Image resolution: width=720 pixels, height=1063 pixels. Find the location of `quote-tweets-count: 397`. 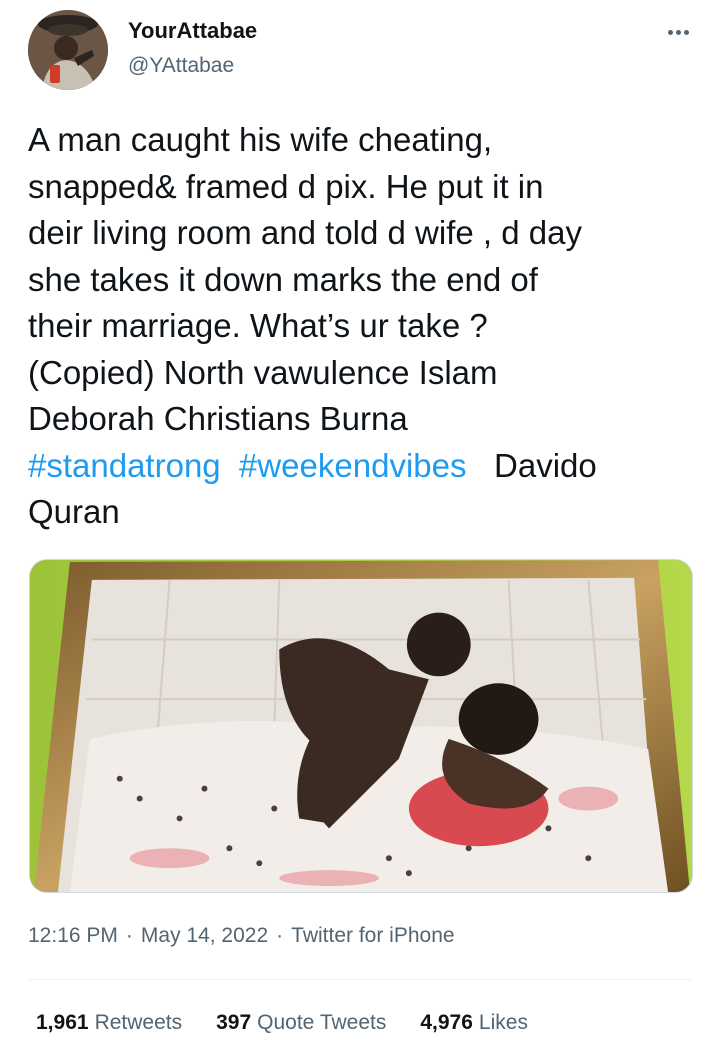

quote-tweets-count: 397 is located at coordinates (234, 1022).